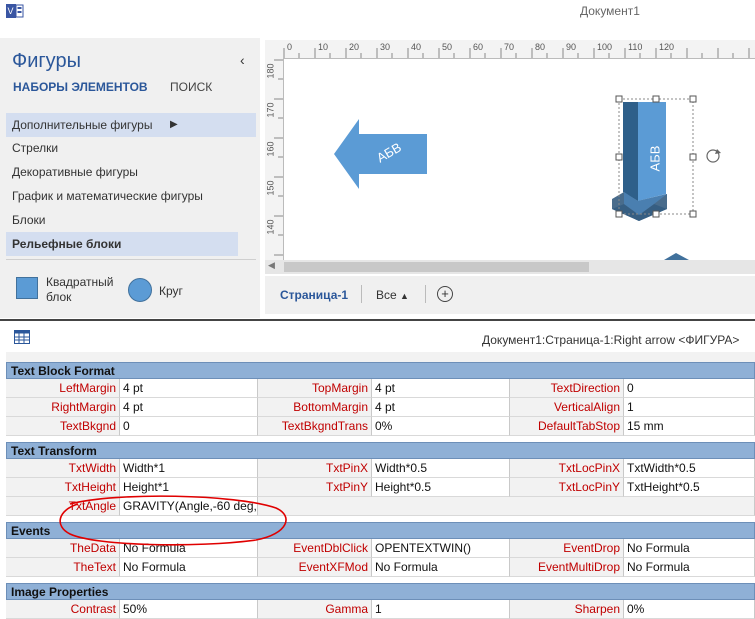  What do you see at coordinates (189, 609) in the screenshot?
I see `cell-value: 50%` at bounding box center [189, 609].